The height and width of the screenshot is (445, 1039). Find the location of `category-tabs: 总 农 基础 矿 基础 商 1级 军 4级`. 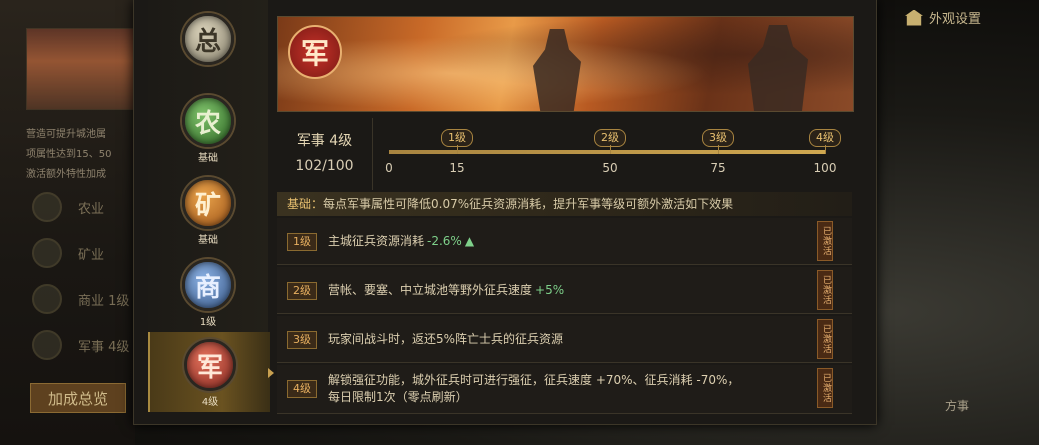

category-tabs: 总 农 基础 矿 基础 商 1级 军 4级 is located at coordinates (209, 206).